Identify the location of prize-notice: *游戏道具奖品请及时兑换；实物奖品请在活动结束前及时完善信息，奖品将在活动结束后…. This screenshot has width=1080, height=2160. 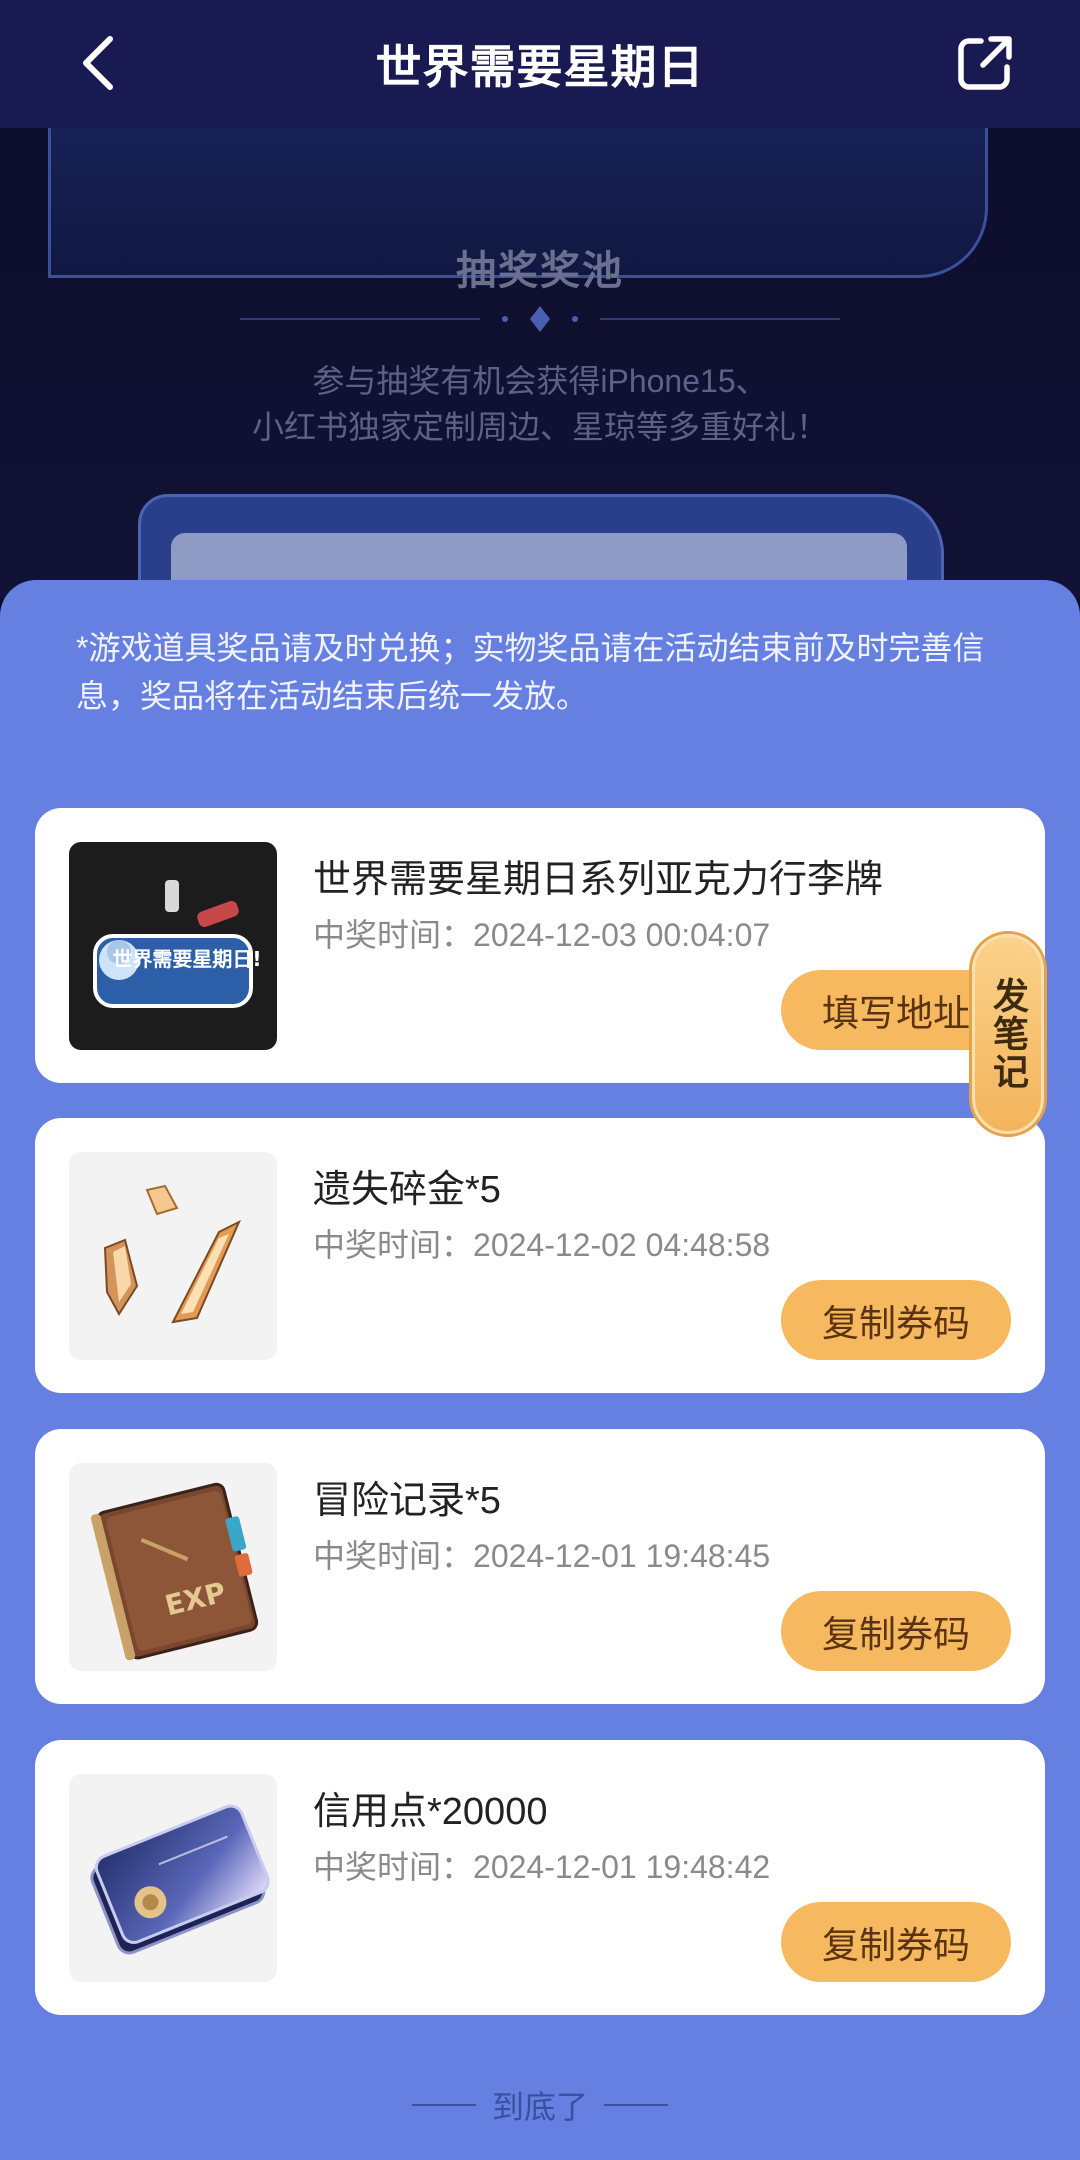
(530, 672).